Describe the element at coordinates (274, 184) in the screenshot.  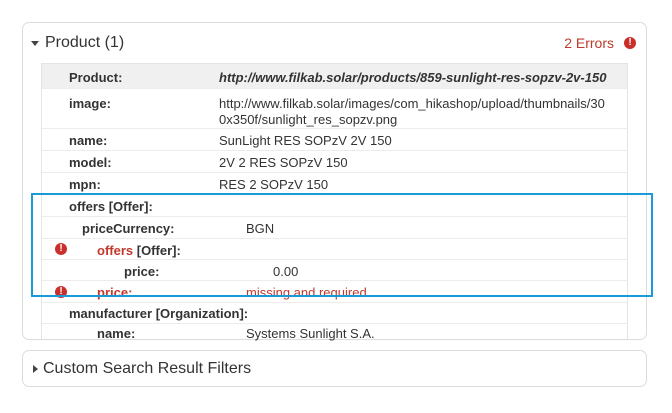
I see `mpn-value: RES 2 SOPzV 150` at that location.